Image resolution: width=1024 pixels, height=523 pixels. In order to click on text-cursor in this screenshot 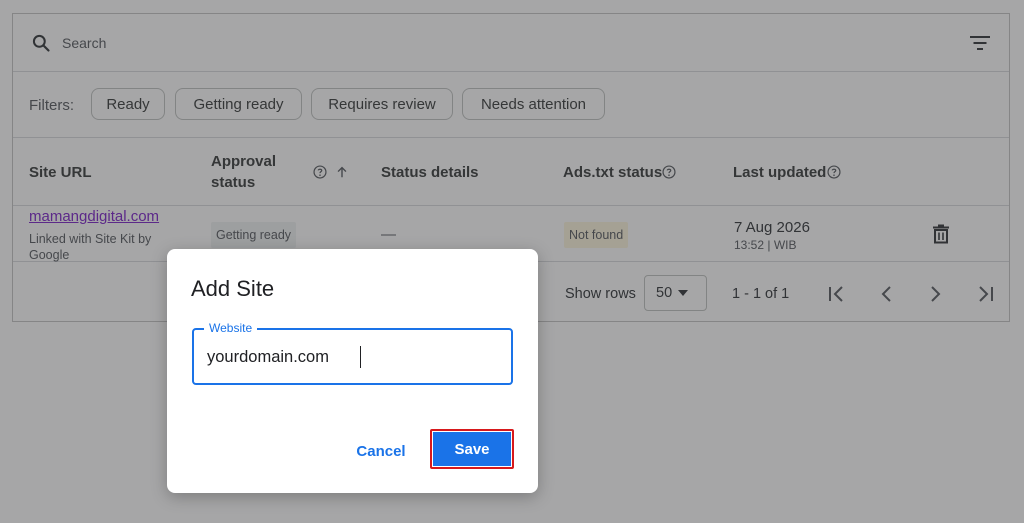, I will do `click(360, 357)`.